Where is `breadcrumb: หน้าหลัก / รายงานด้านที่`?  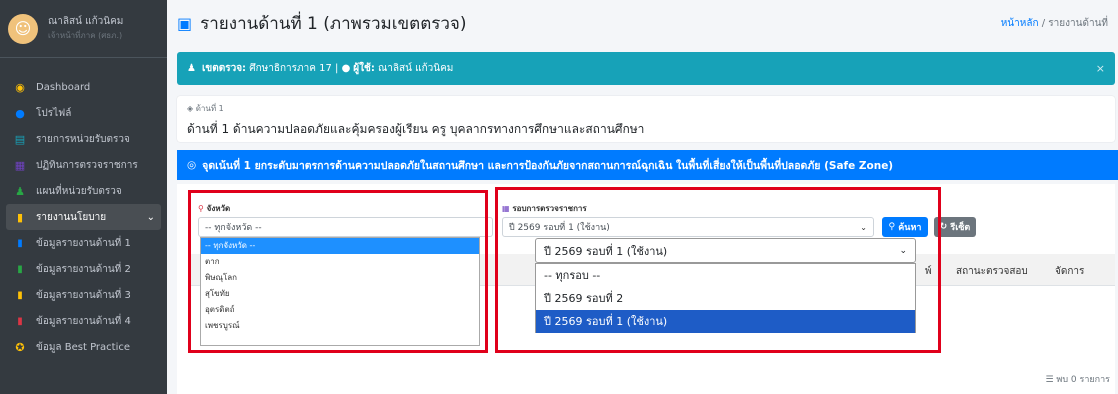 breadcrumb: หน้าหลัก / รายงานด้านที่ is located at coordinates (1054, 23).